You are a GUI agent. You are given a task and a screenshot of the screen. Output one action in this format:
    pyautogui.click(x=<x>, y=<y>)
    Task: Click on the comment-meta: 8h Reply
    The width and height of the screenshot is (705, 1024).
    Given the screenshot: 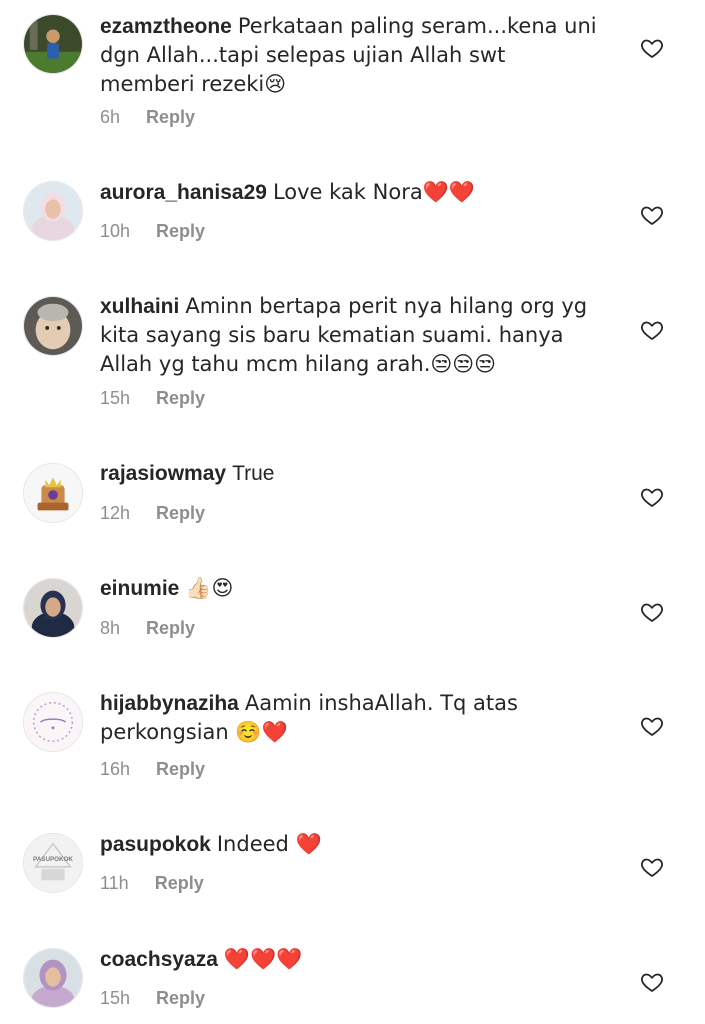 What is the action you would take?
    pyautogui.click(x=147, y=628)
    